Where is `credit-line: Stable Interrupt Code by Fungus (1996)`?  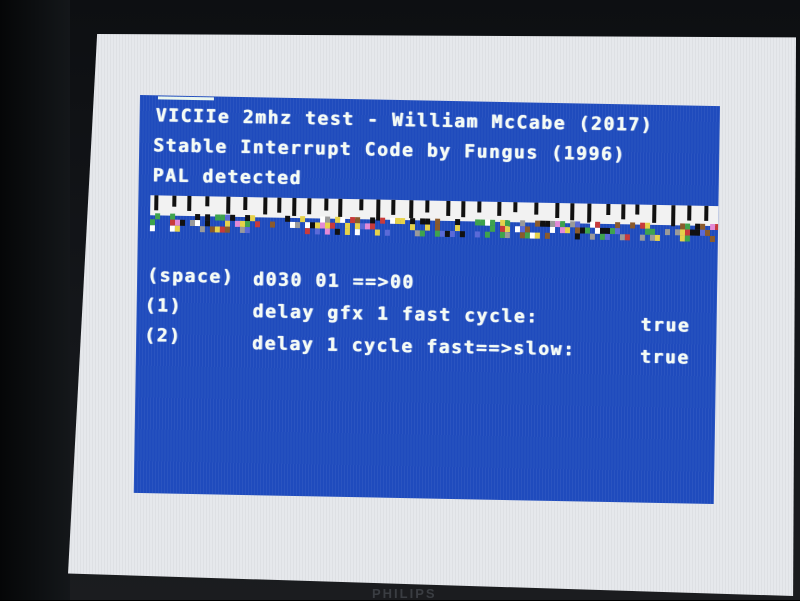
credit-line: Stable Interrupt Code by Fungus (1996) is located at coordinates (389, 150).